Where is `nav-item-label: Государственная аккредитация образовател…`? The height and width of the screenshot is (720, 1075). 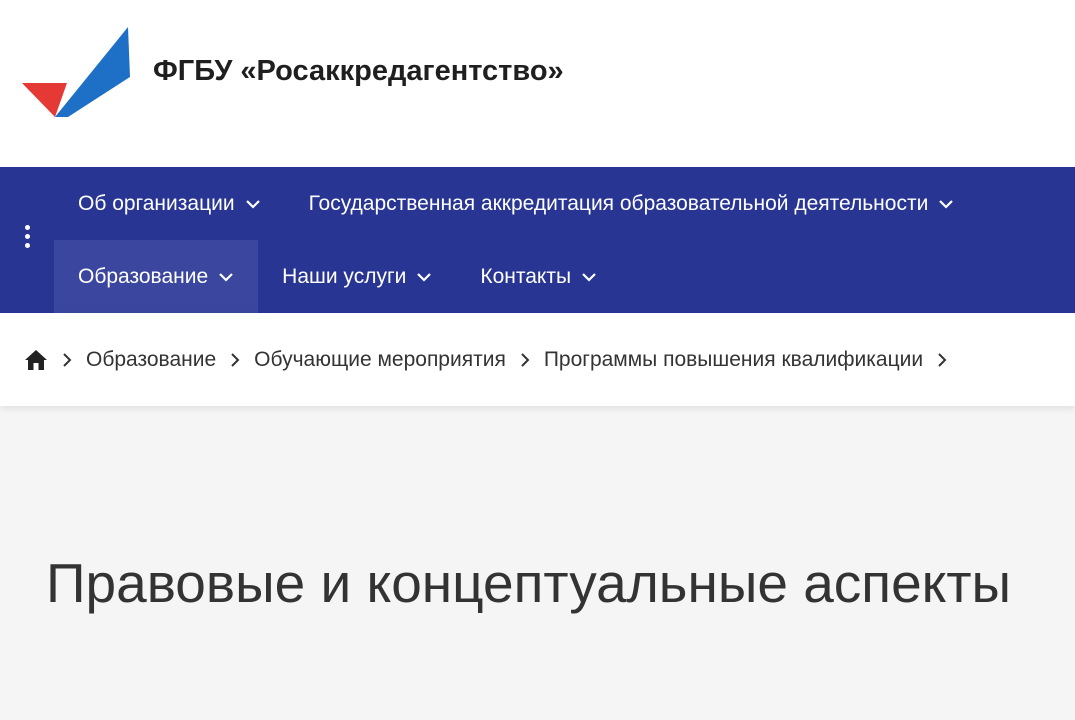 nav-item-label: Государственная аккредитация образовател… is located at coordinates (618, 203).